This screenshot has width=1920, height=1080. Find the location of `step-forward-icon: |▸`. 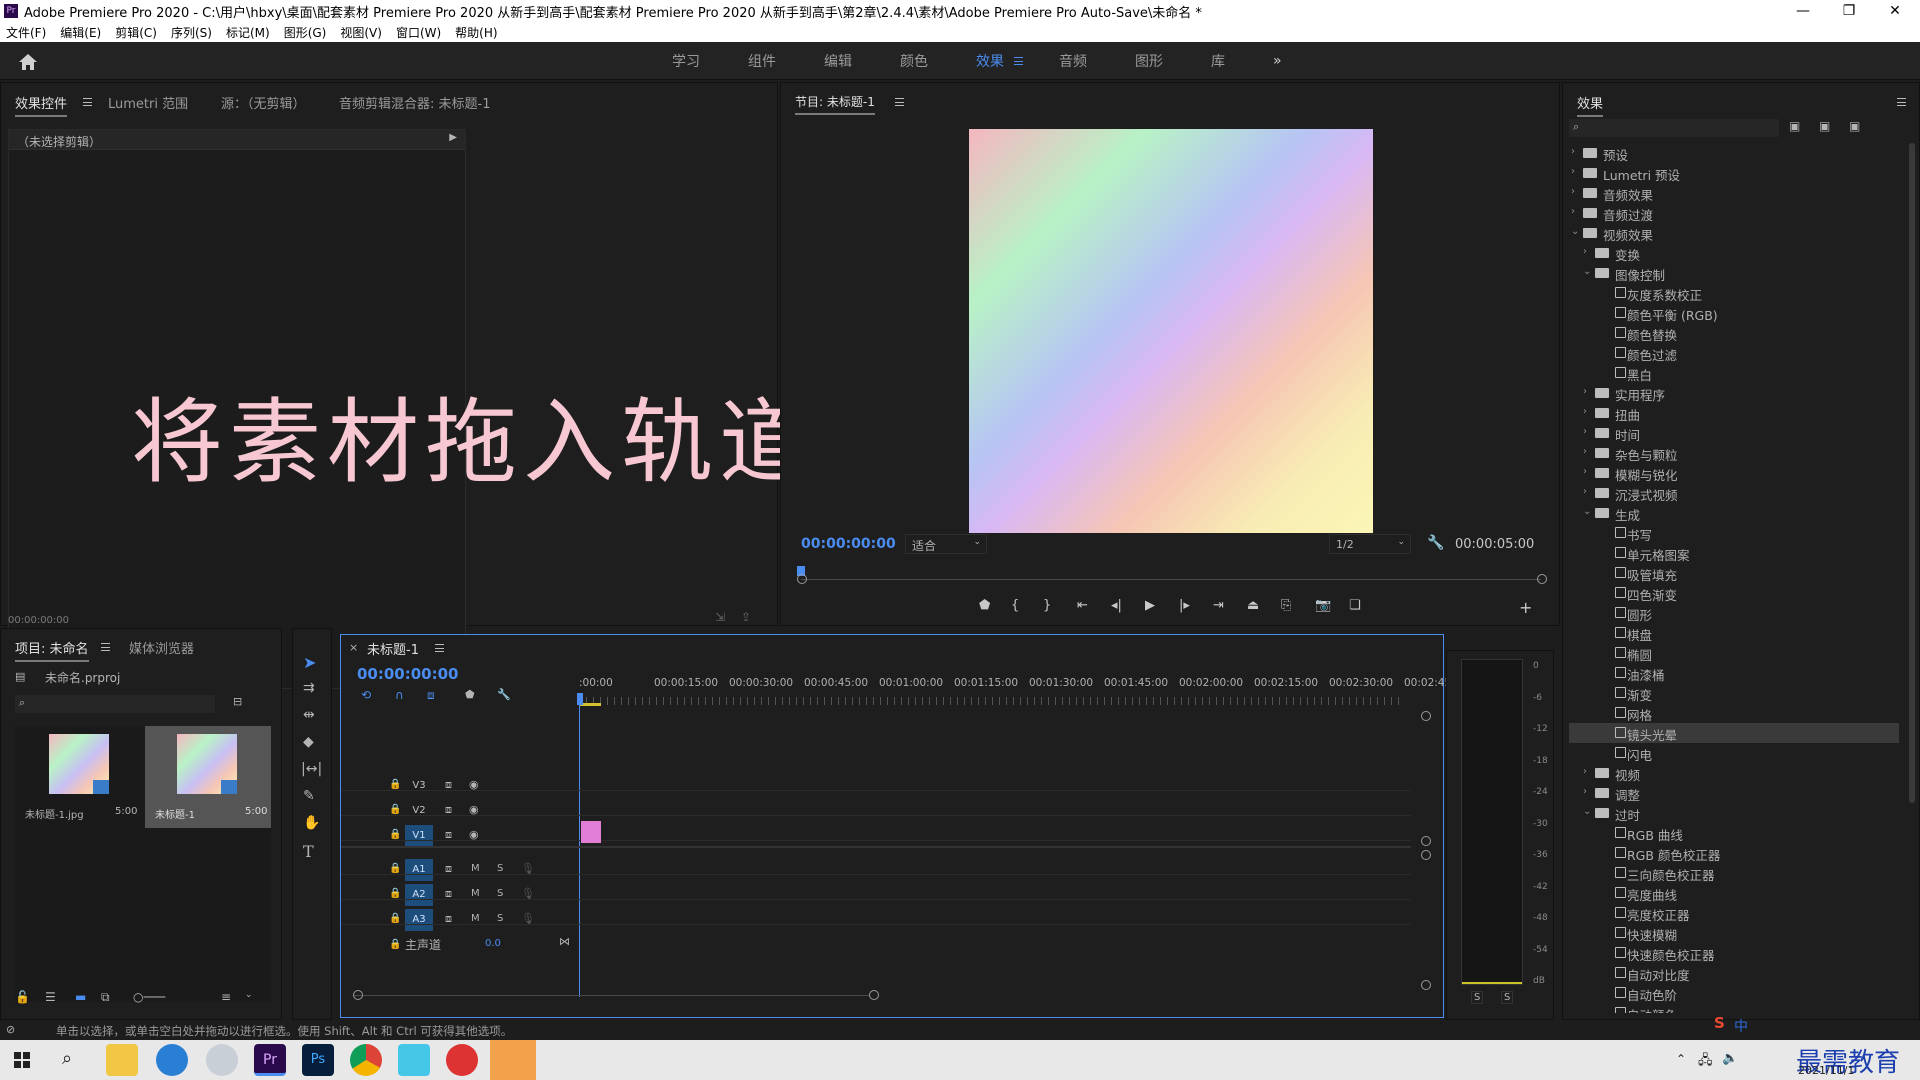

step-forward-icon: |▸ is located at coordinates (1184, 605).